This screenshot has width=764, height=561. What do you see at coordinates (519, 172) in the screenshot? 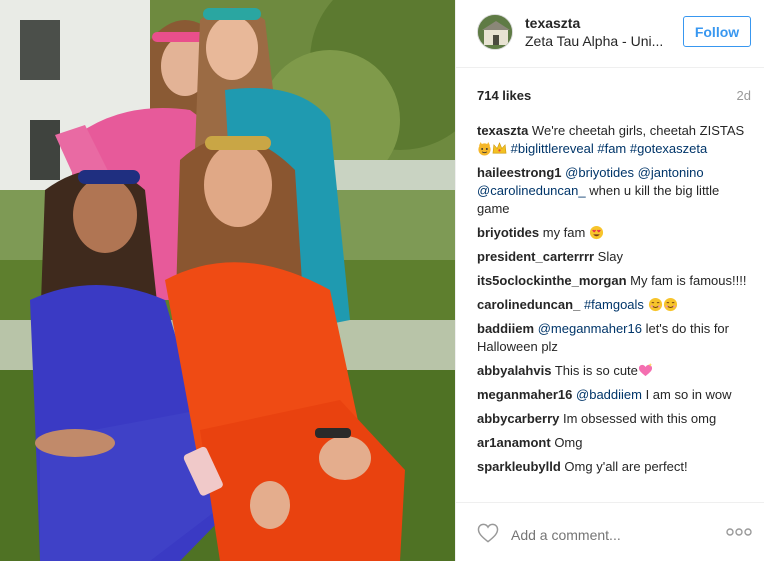
I see `comment-username: haileestrong1` at bounding box center [519, 172].